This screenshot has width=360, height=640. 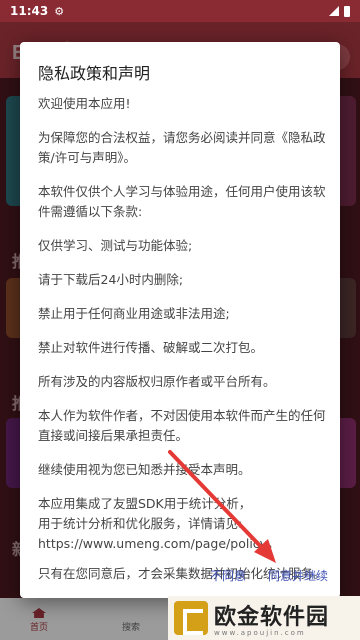 I want to click on dialog-paragraph: 所有涉及的内容版权归原作者或平台所有。, so click(x=157, y=381).